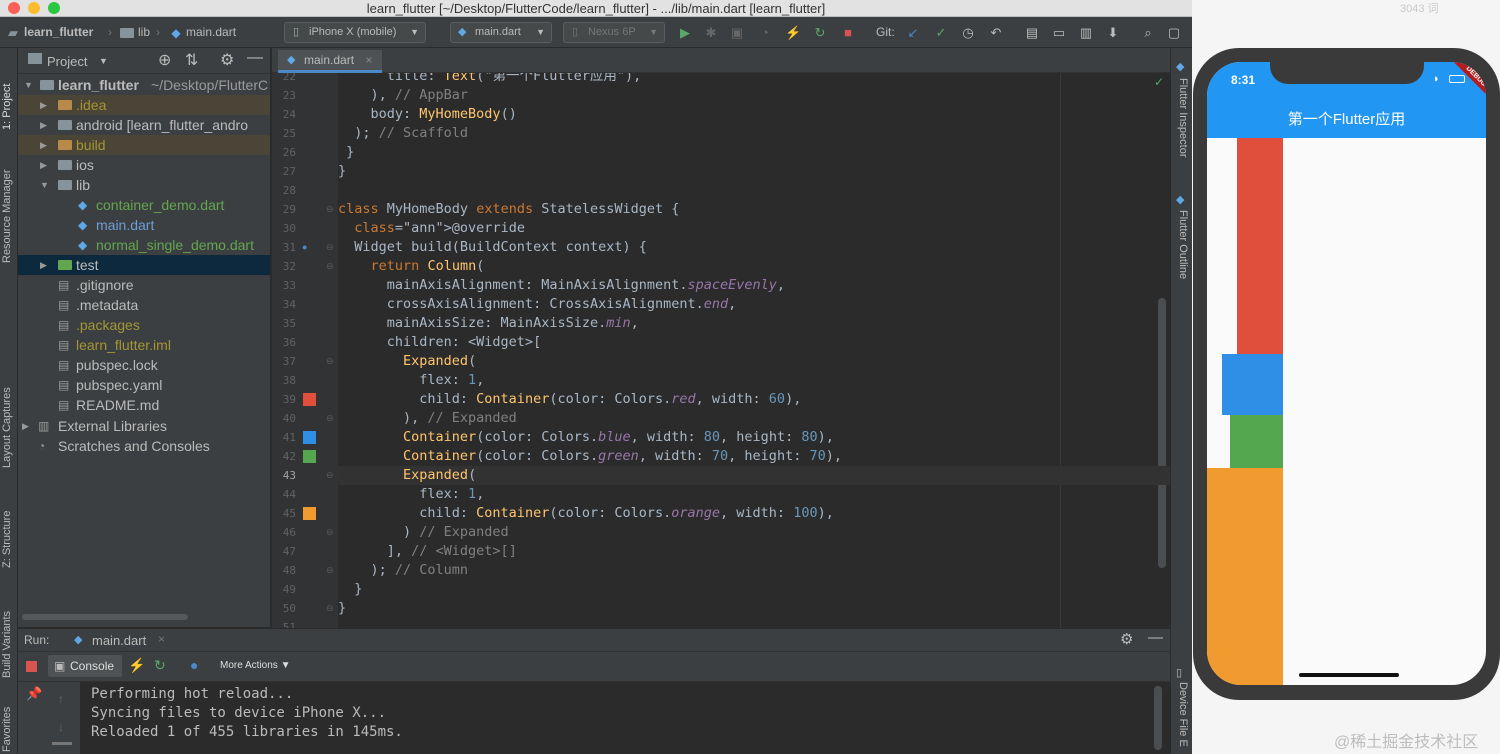  What do you see at coordinates (1059, 33) in the screenshot?
I see `window-layout-icon: ▭` at bounding box center [1059, 33].